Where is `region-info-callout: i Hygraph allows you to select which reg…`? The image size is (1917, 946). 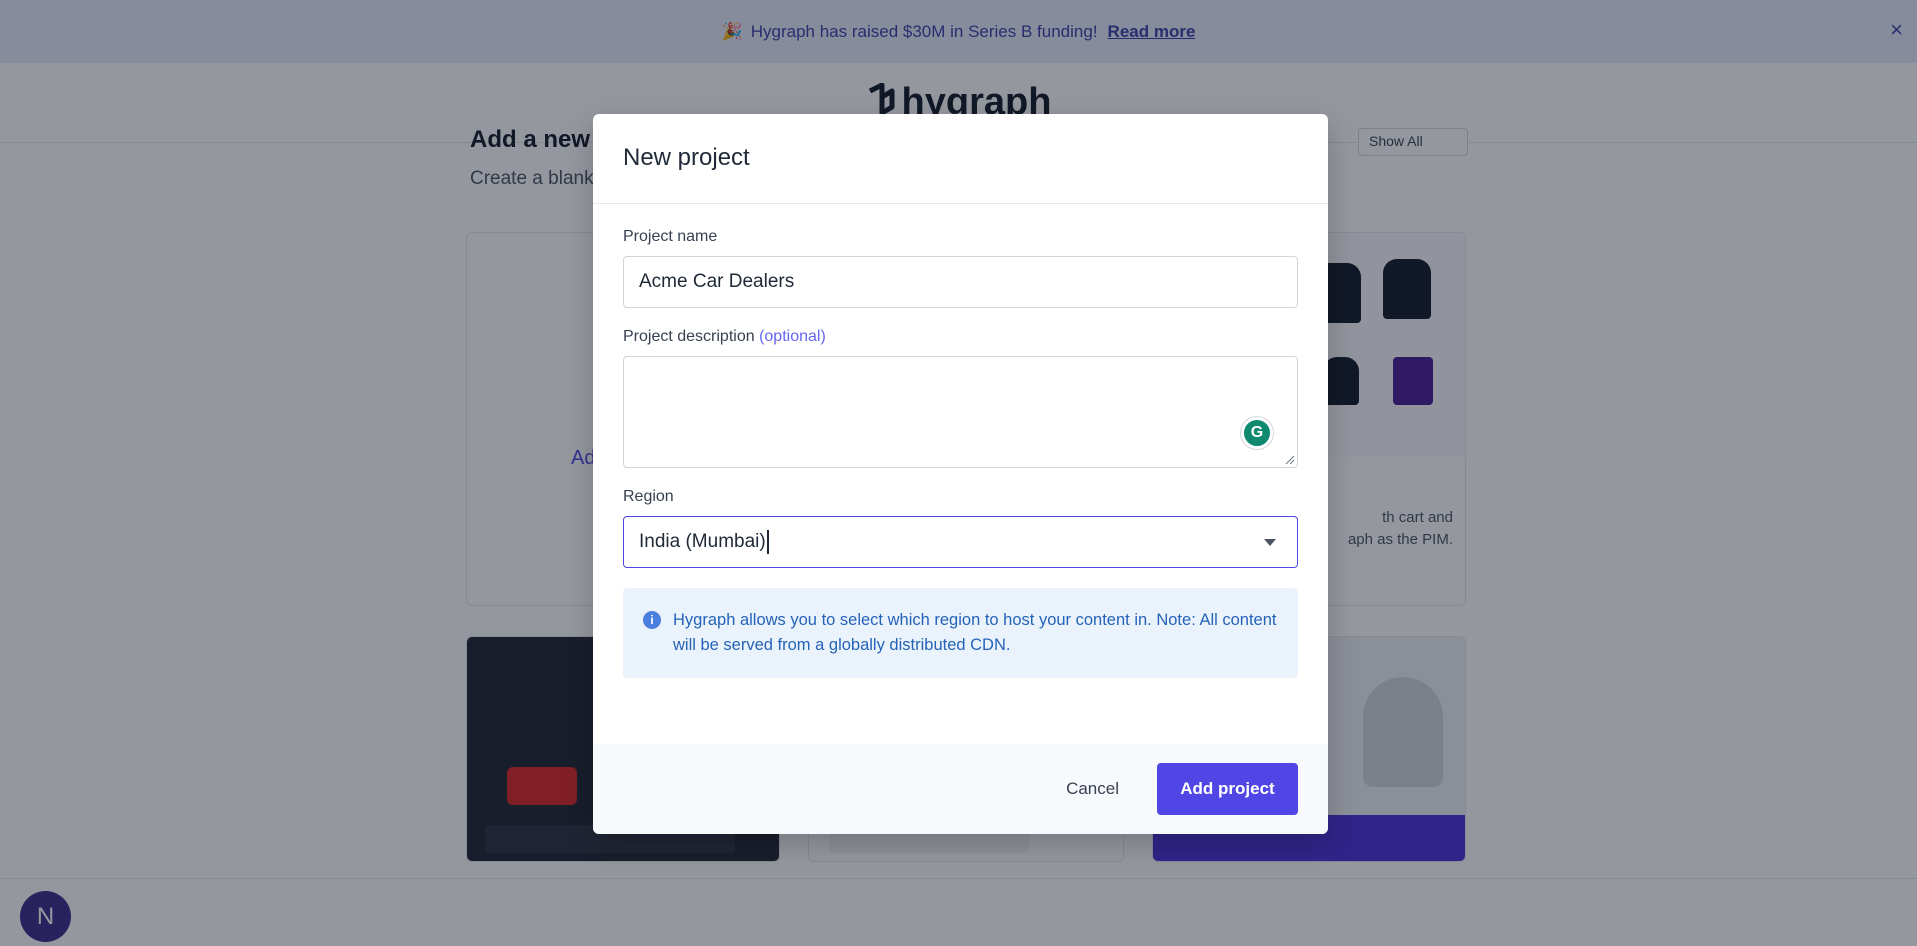
region-info-callout: i Hygraph allows you to select which reg… is located at coordinates (960, 633).